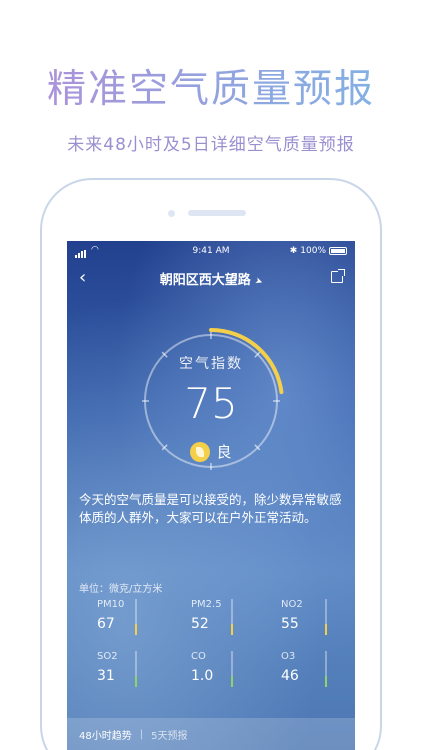 The width and height of the screenshot is (422, 750). Describe the element at coordinates (239, 621) in the screenshot. I see `pollutant-cell: PM2.5 52` at that location.